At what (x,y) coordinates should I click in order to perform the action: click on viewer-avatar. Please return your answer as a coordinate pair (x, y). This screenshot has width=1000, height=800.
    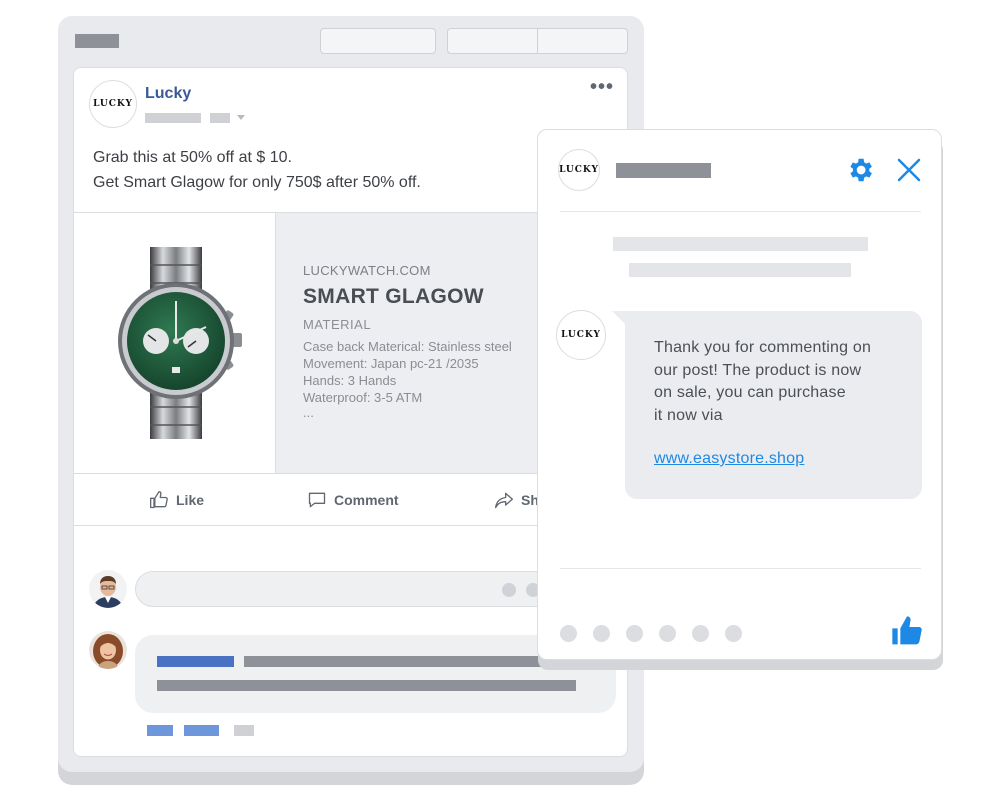
    Looking at the image, I should click on (108, 589).